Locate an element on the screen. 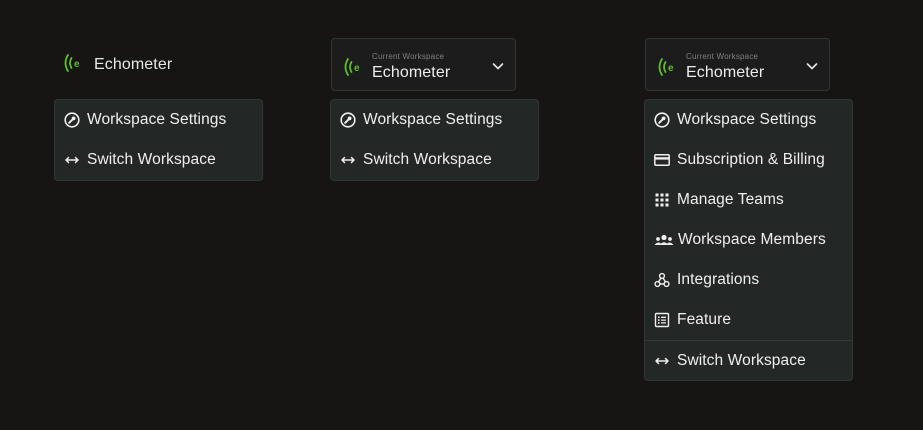 The image size is (923, 430). workspace-header-plain: e Echometer is located at coordinates (117, 65).